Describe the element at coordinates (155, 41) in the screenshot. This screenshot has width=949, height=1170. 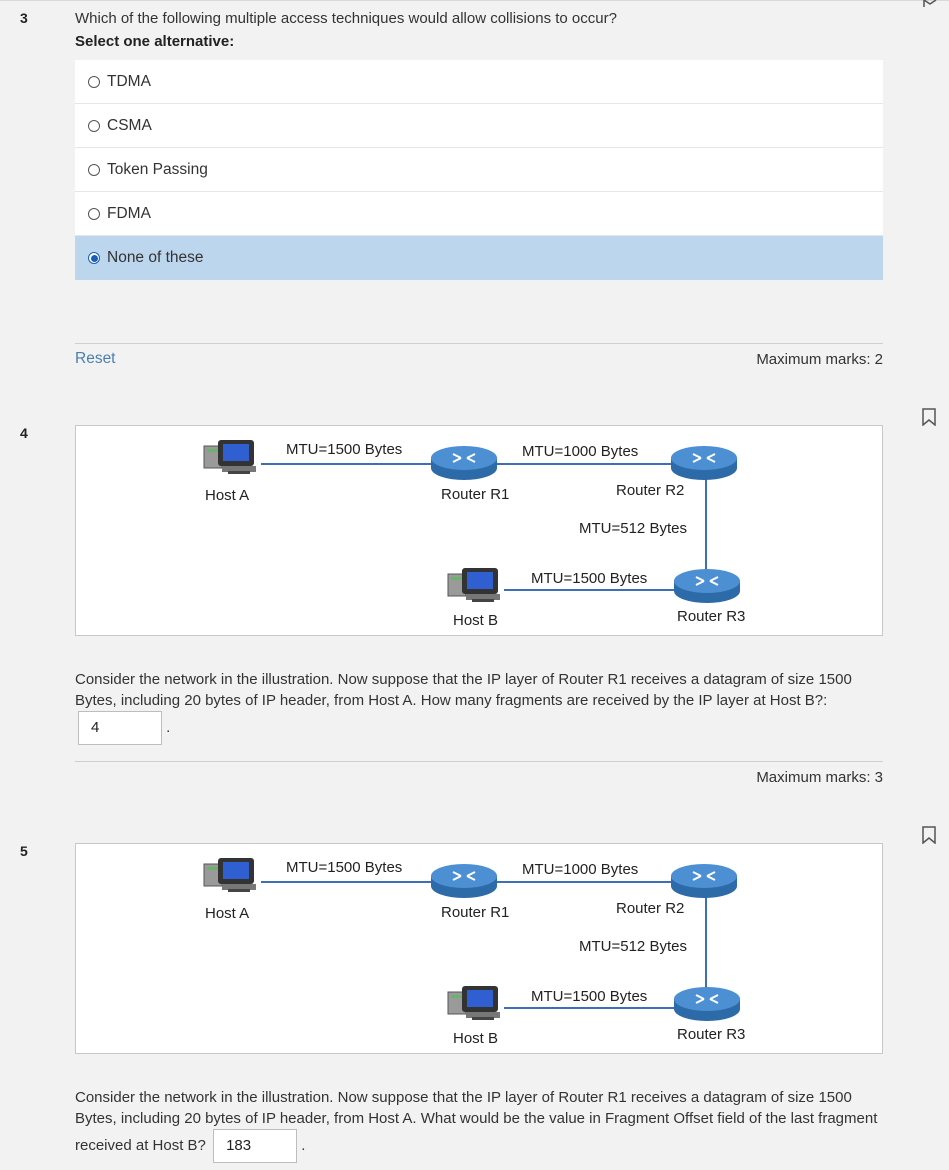
I see `question-instruction: Select one alternative:` at that location.